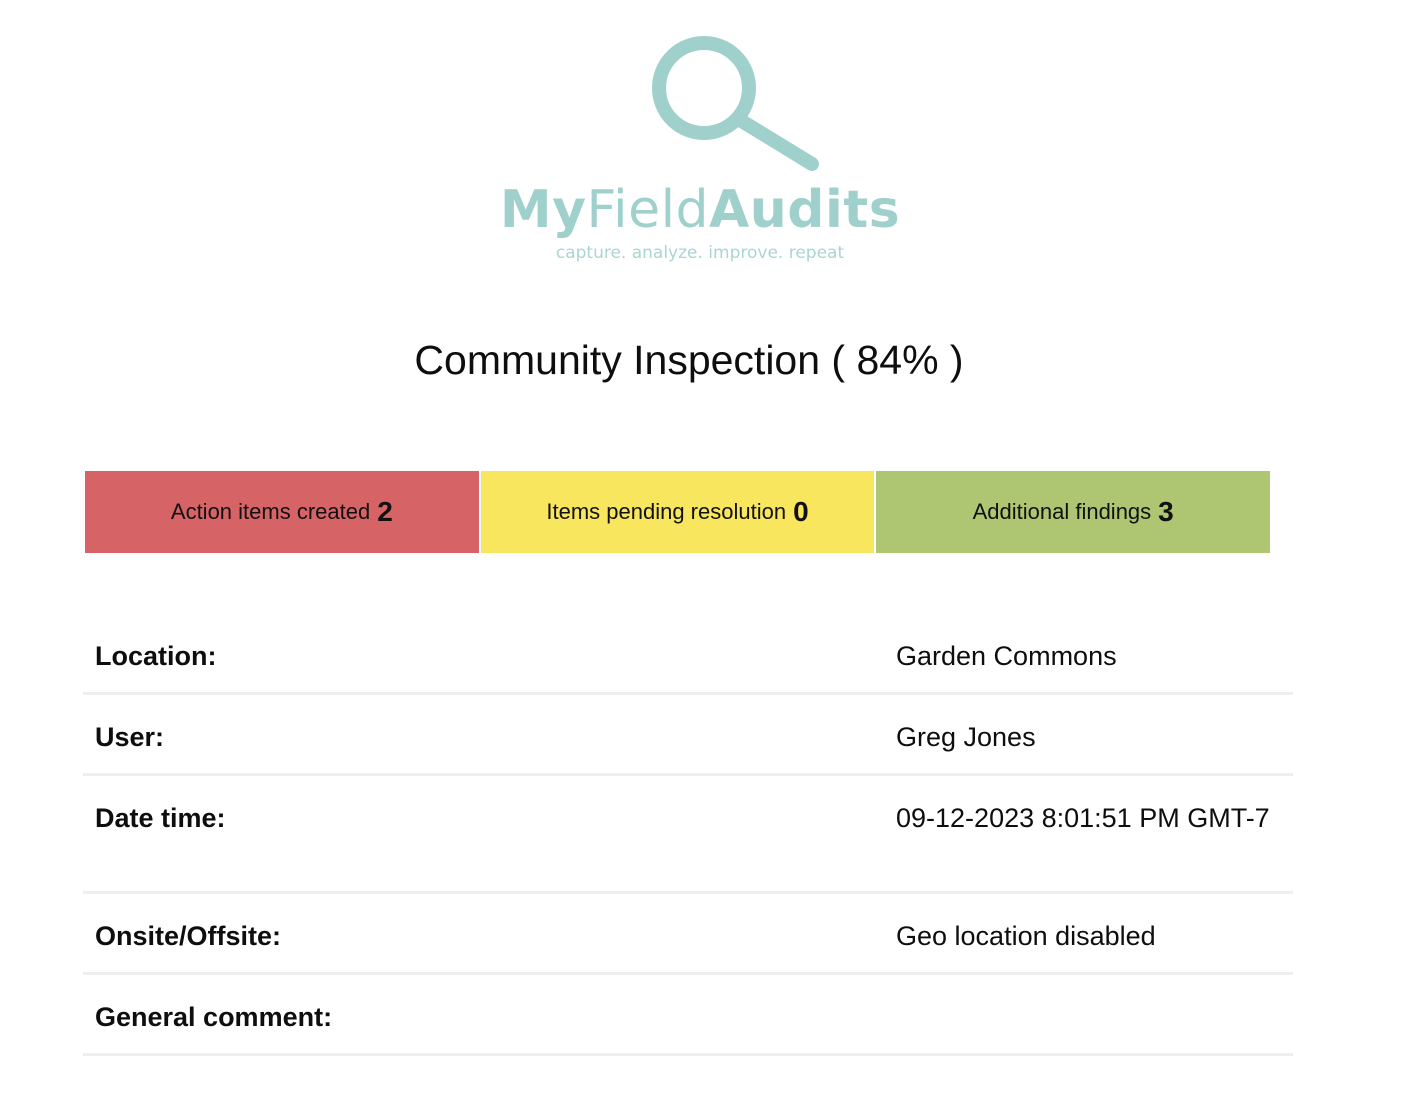 The image size is (1426, 1112). Describe the element at coordinates (385, 511) in the screenshot. I see `summary-count: 2` at that location.